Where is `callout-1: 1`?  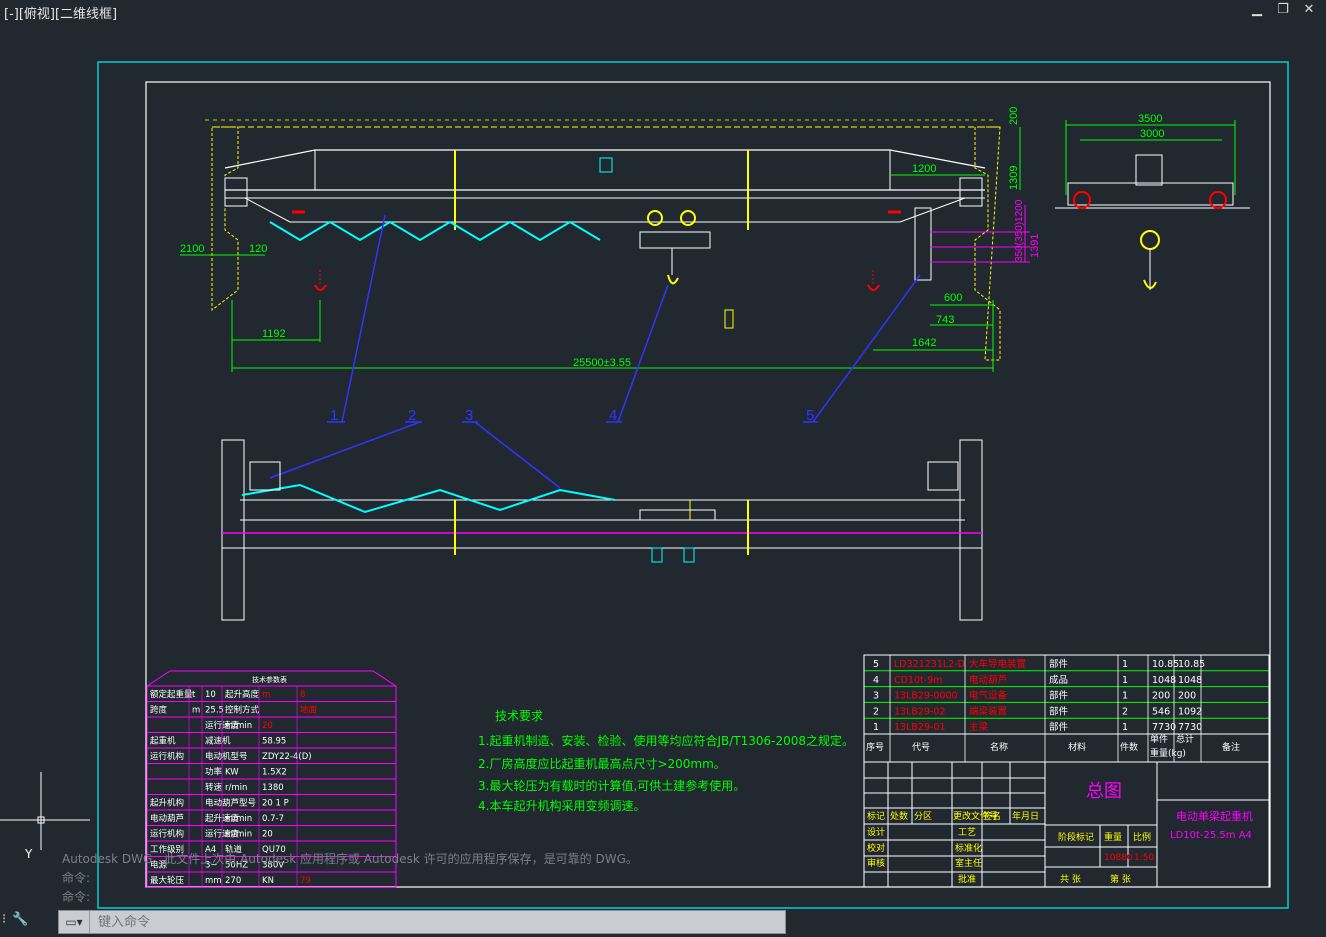 callout-1: 1 is located at coordinates (334, 415).